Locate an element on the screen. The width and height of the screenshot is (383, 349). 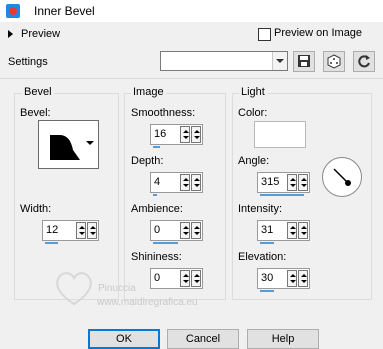
angle-value: 315 is located at coordinates (270, 182).